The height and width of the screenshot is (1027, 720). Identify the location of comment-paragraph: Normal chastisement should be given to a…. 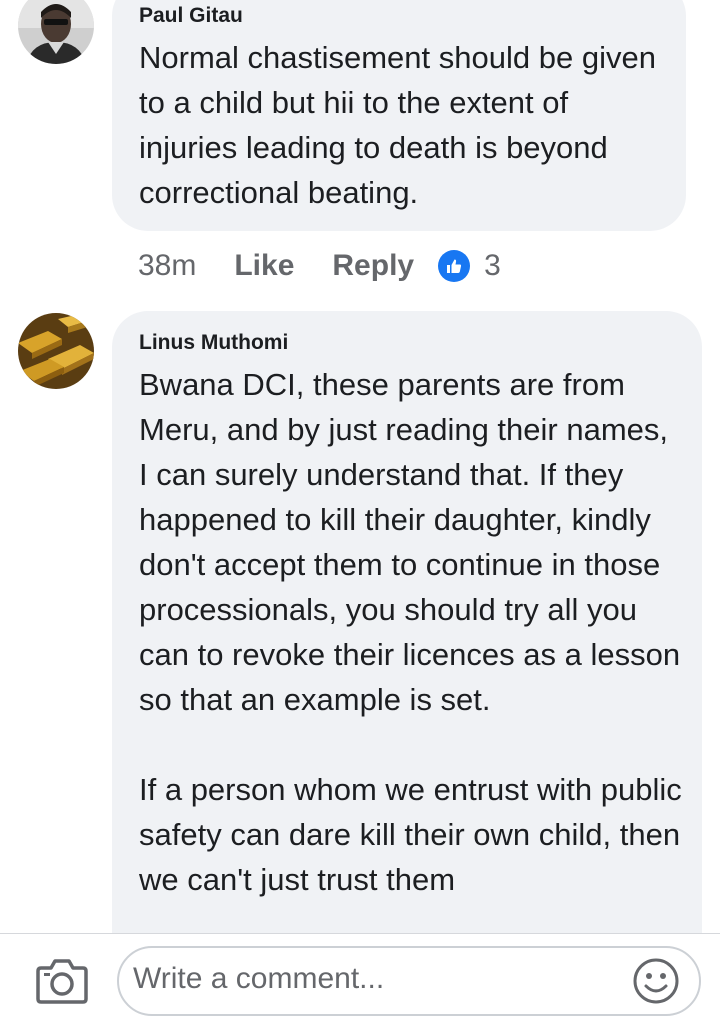
(397, 125).